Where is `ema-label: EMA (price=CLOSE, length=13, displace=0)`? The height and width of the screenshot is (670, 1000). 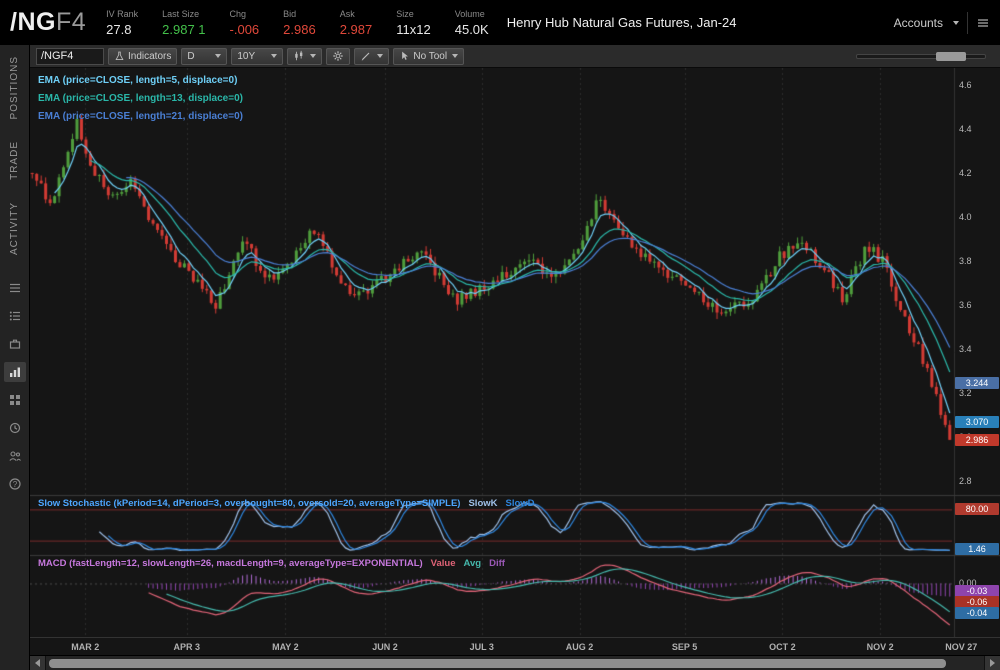 ema-label: EMA (price=CLOSE, length=13, displace=0) is located at coordinates (140, 98).